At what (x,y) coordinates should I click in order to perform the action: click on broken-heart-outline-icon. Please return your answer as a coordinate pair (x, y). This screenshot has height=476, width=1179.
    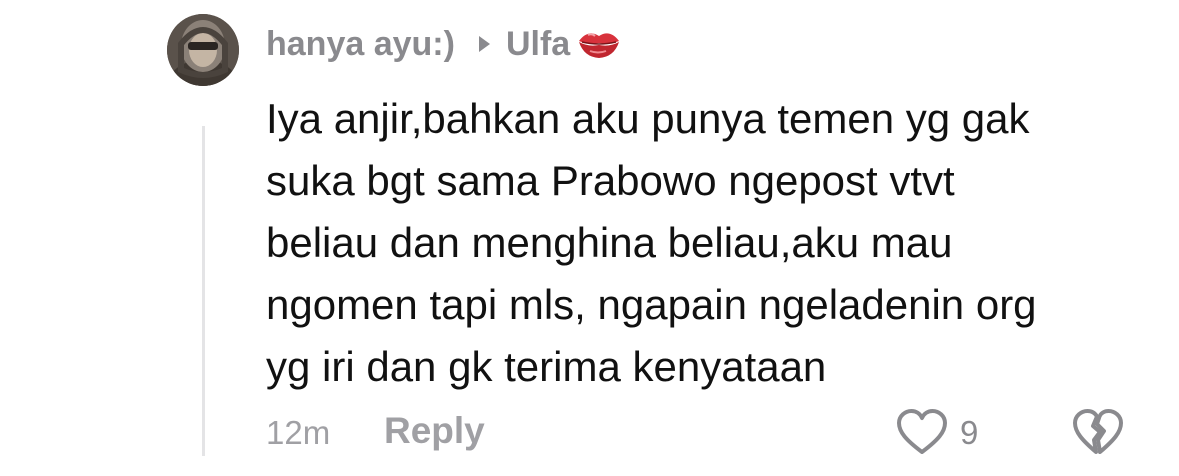
    Looking at the image, I should click on (1098, 432).